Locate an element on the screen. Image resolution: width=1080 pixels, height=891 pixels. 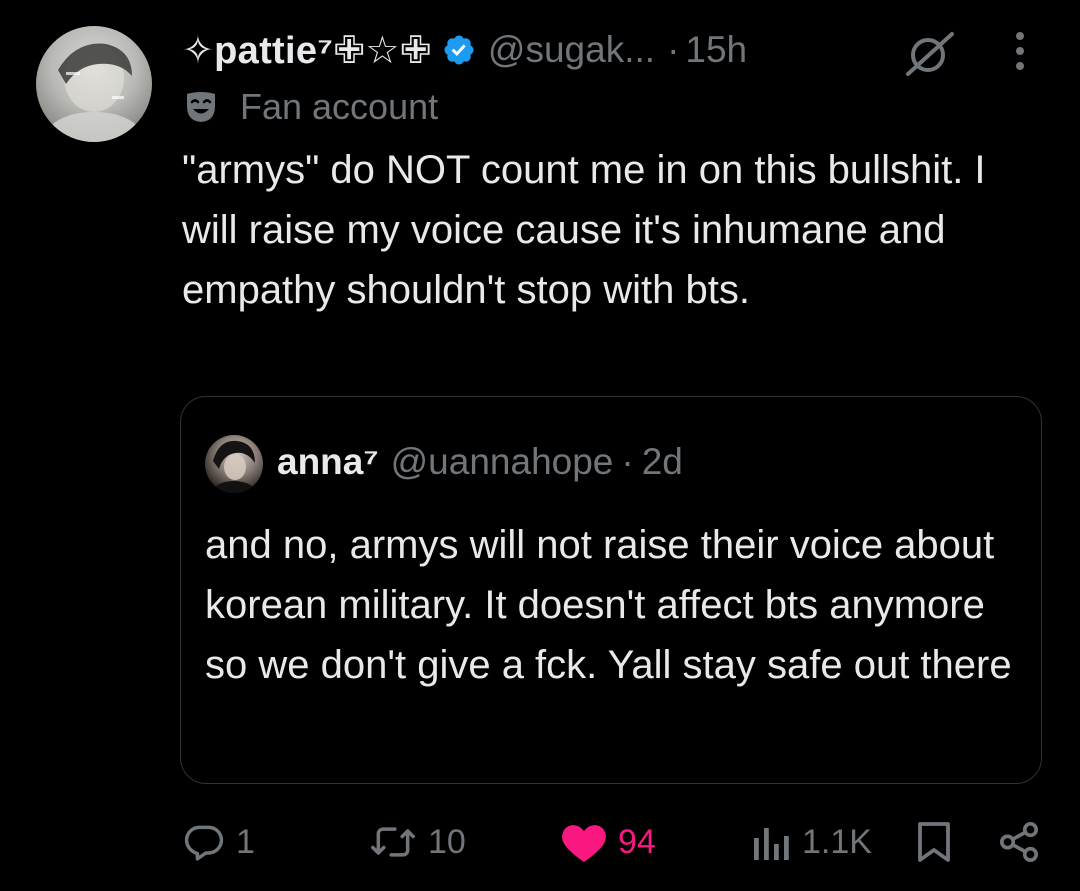
author-header: ✧pattie⁷✙☆✙ @sugak... · 15h is located at coordinates (464, 50).